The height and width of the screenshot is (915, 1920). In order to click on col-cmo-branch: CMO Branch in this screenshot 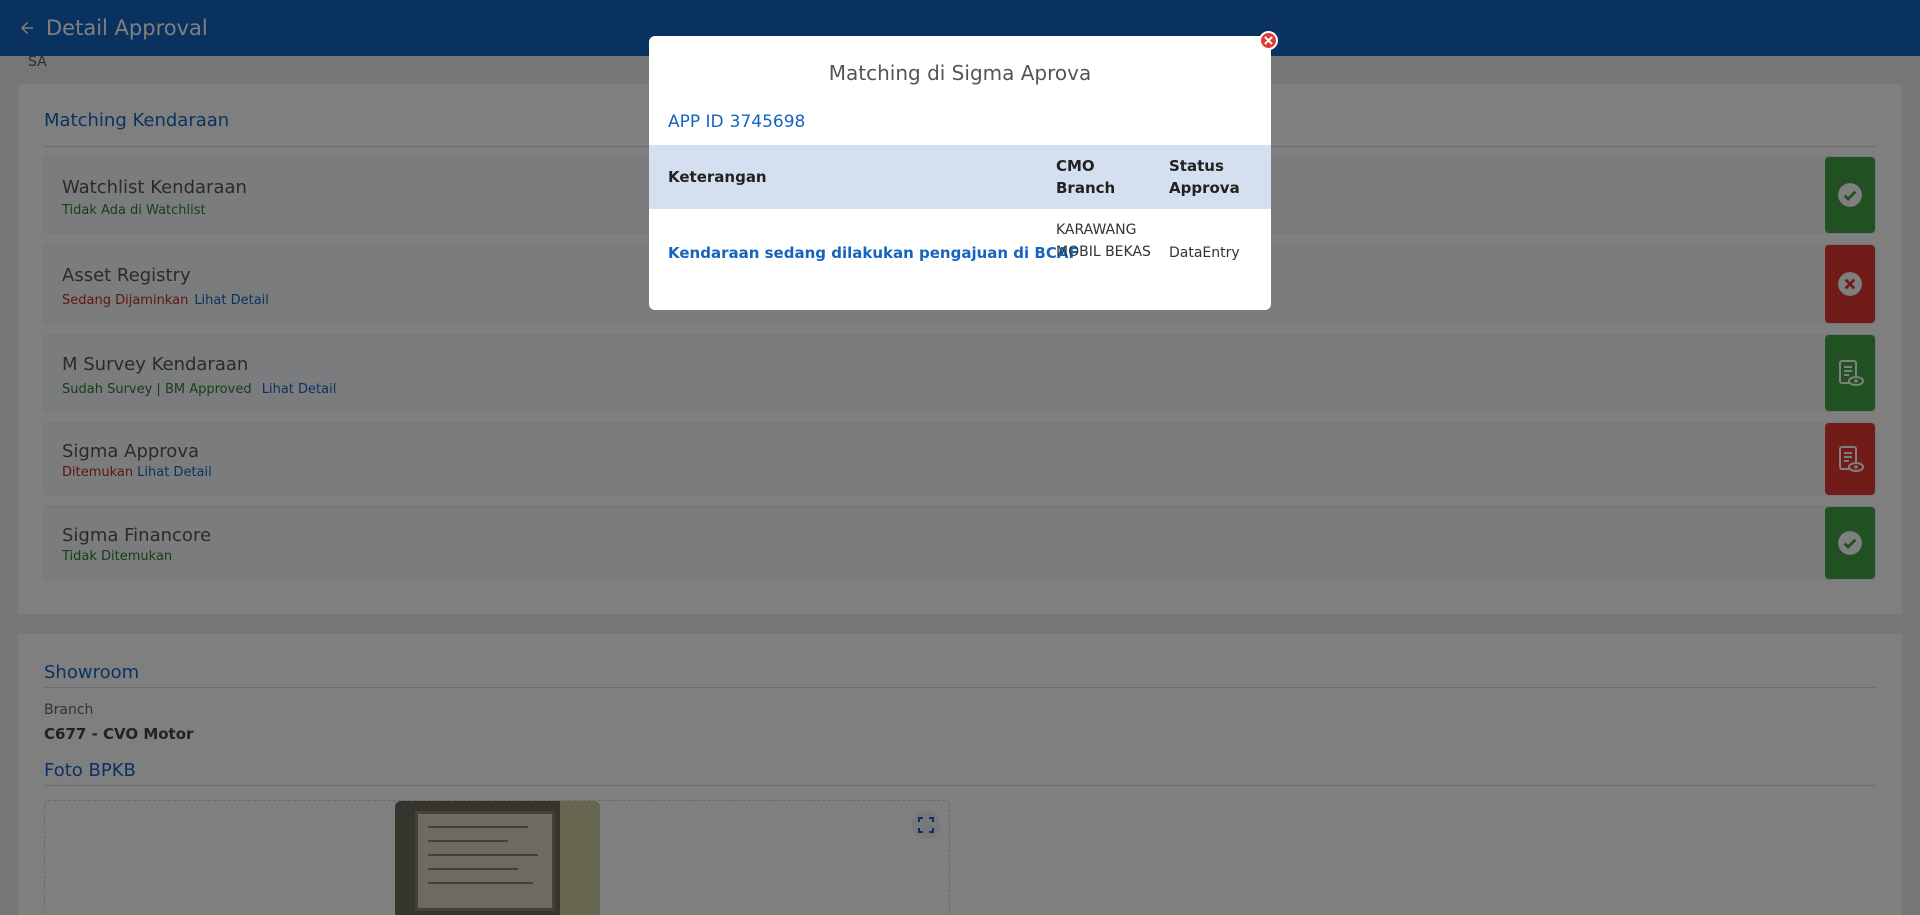, I will do `click(1086, 177)`.